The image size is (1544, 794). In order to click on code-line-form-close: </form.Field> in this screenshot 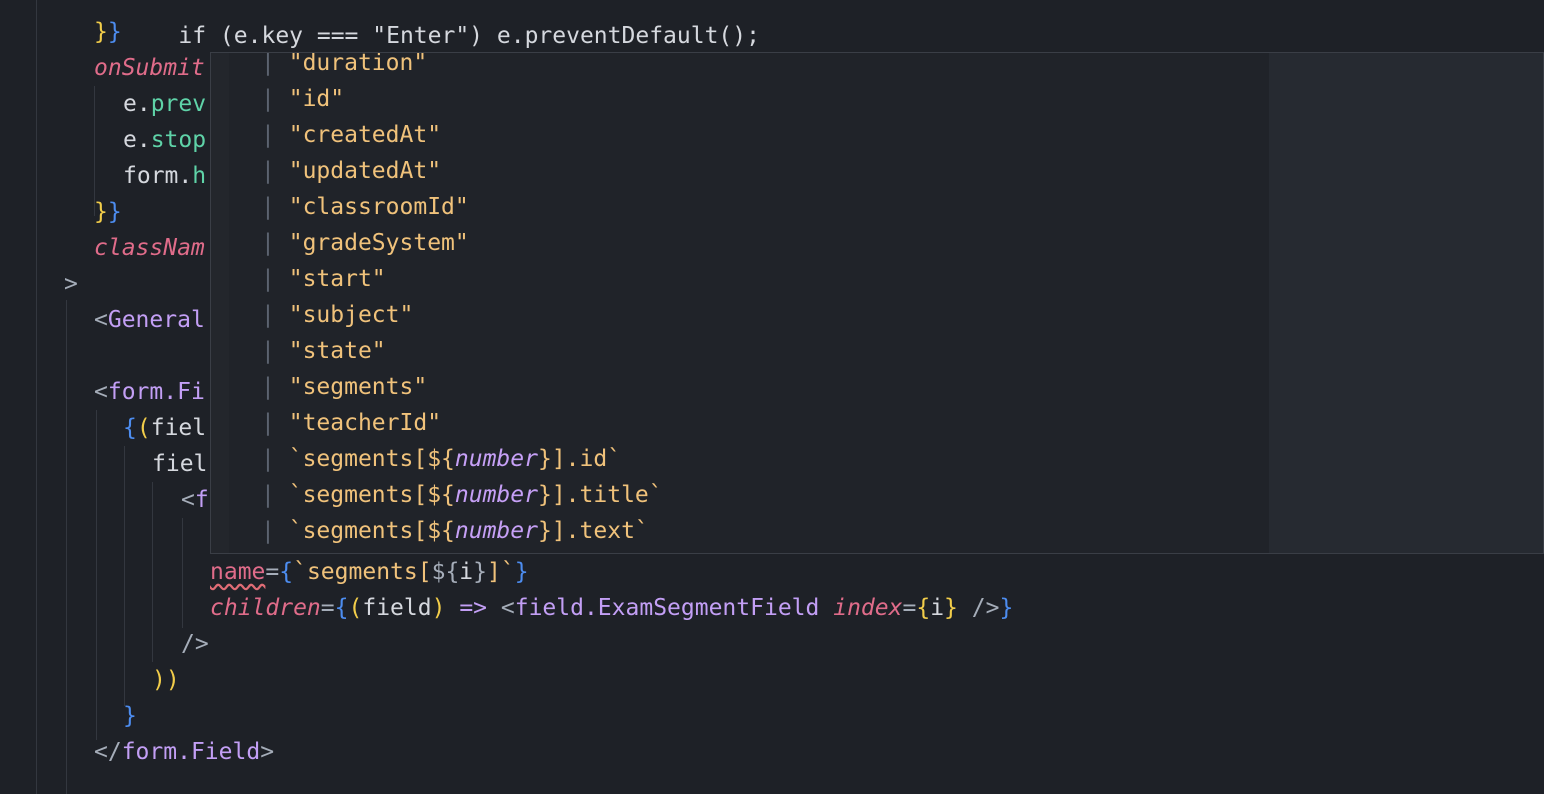, I will do `click(184, 752)`.